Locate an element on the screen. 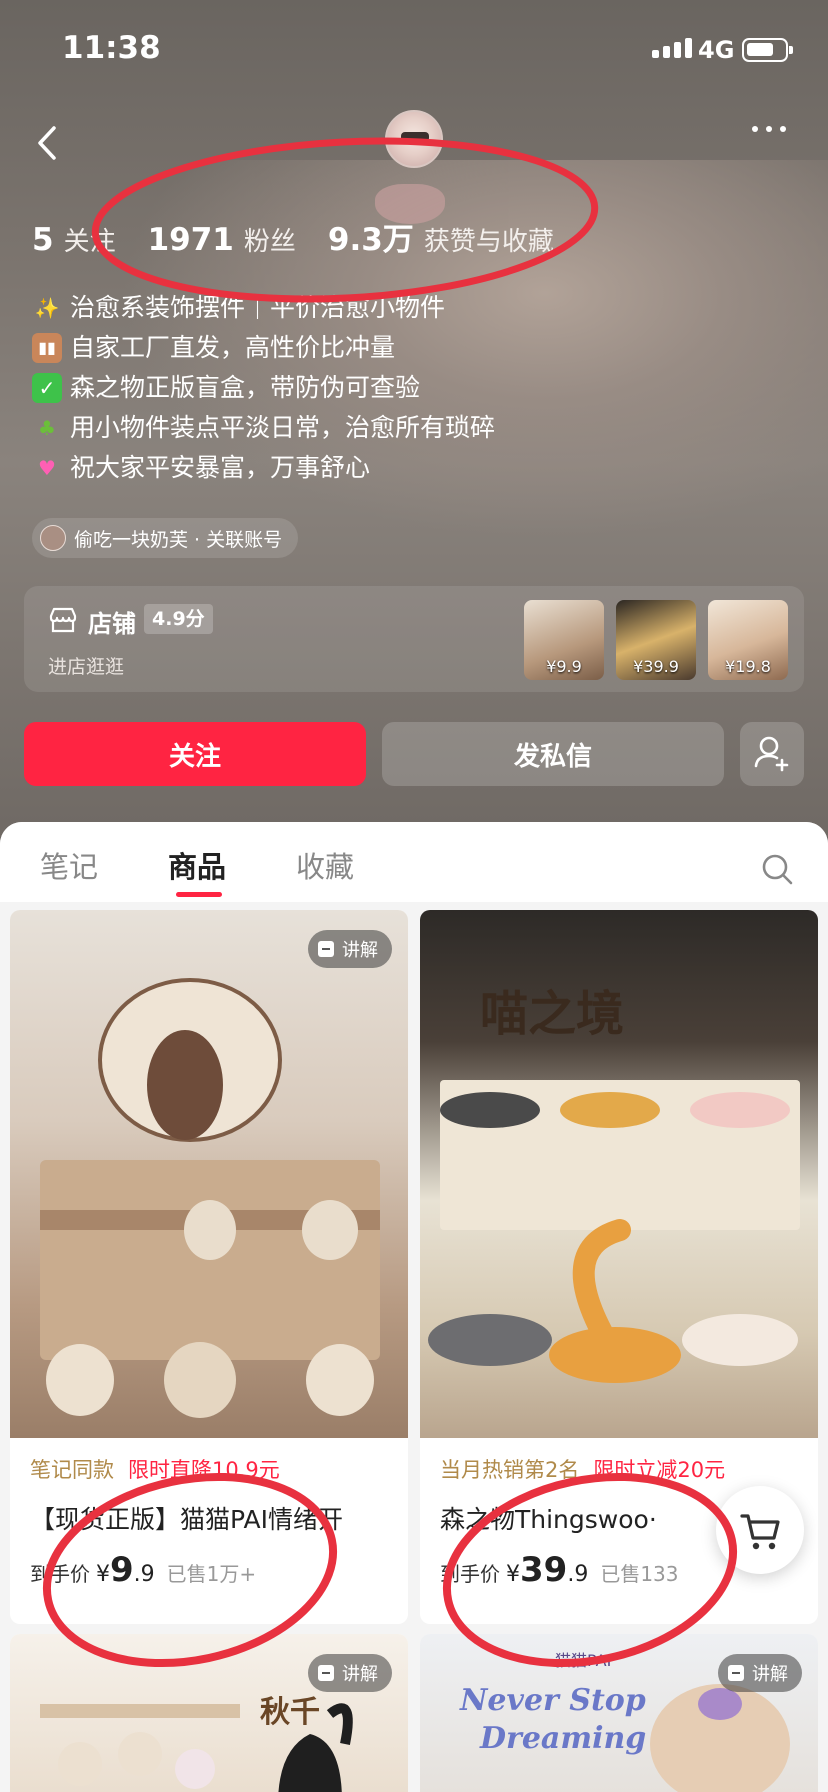 The width and height of the screenshot is (828, 1792). product-image: 秋千 讲解 is located at coordinates (209, 1713).